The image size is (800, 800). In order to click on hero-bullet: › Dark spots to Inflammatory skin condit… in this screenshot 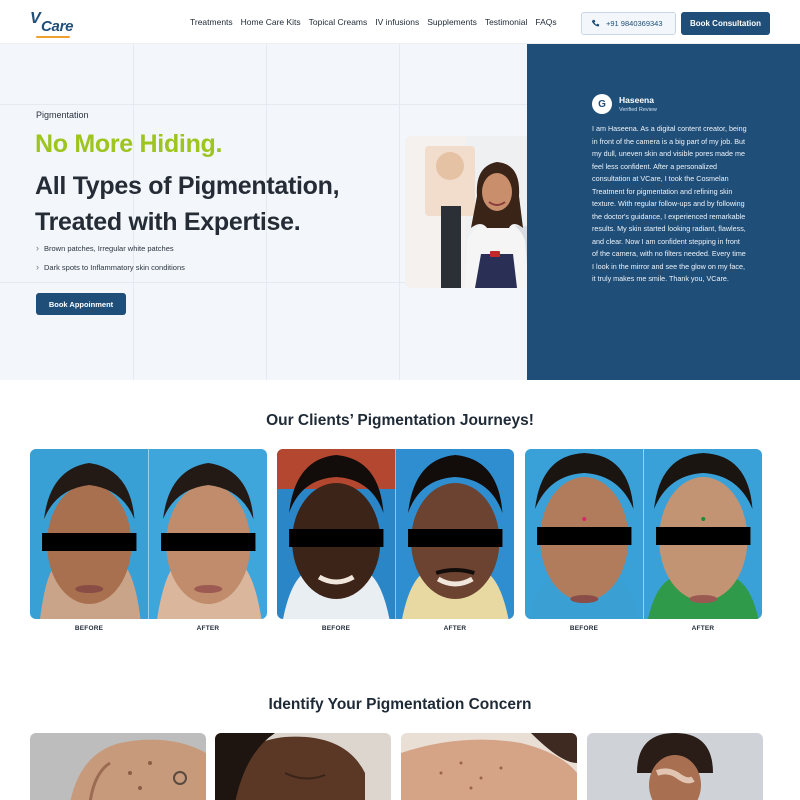, I will do `click(110, 267)`.